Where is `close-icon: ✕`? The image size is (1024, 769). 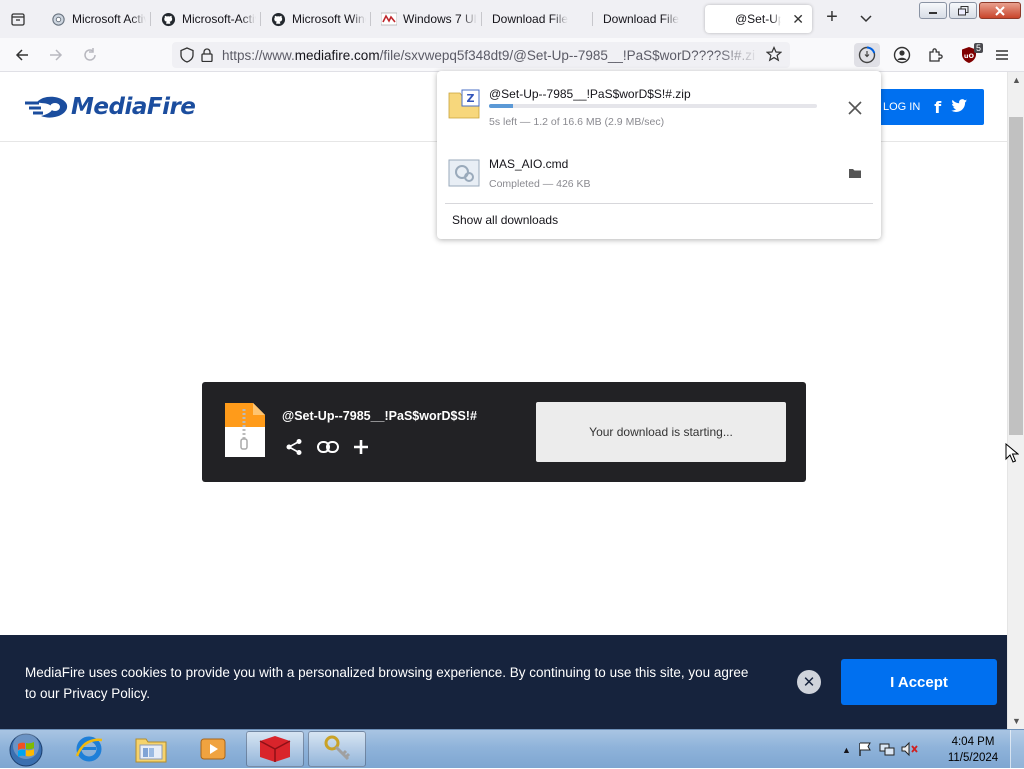
close-icon: ✕ is located at coordinates (809, 682).